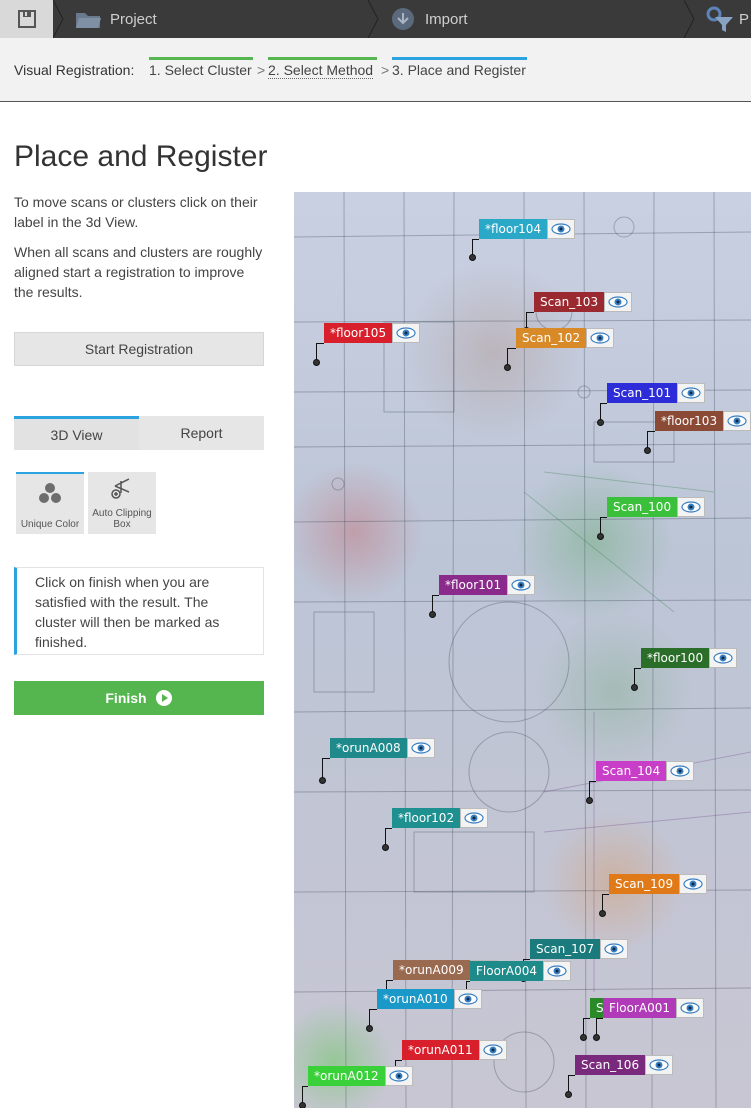 This screenshot has width=751, height=1108. Describe the element at coordinates (520, 971) in the screenshot. I see `scan-label: FloorA004` at that location.